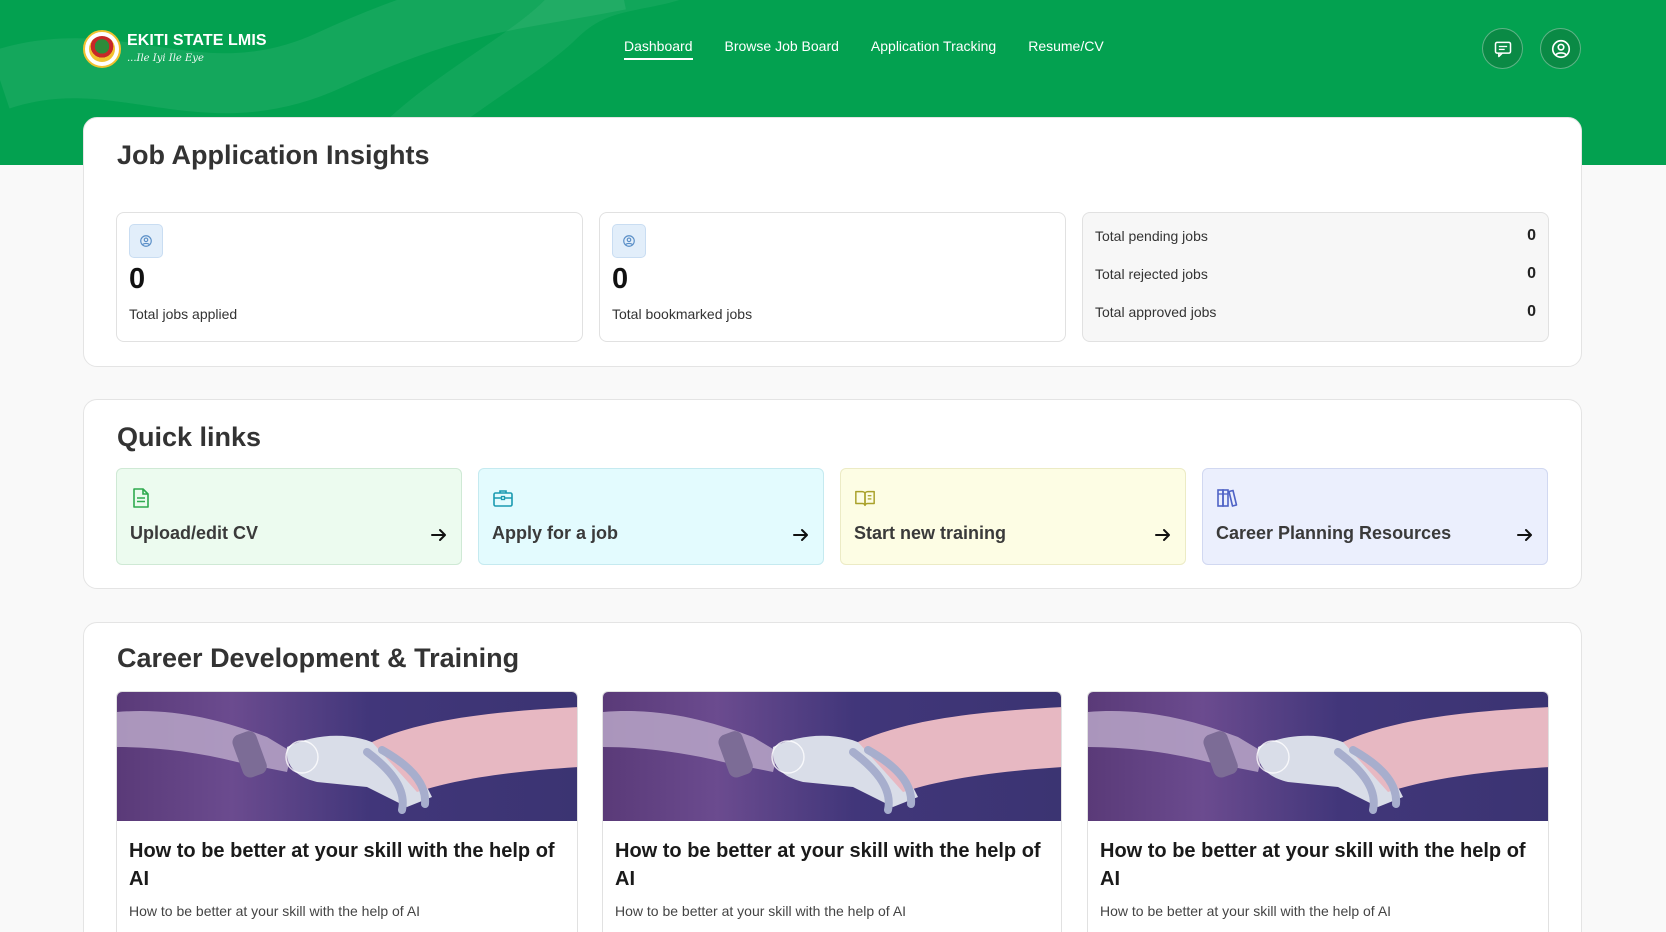 This screenshot has height=932, width=1666. I want to click on quick-links-title: Quick links, so click(189, 437).